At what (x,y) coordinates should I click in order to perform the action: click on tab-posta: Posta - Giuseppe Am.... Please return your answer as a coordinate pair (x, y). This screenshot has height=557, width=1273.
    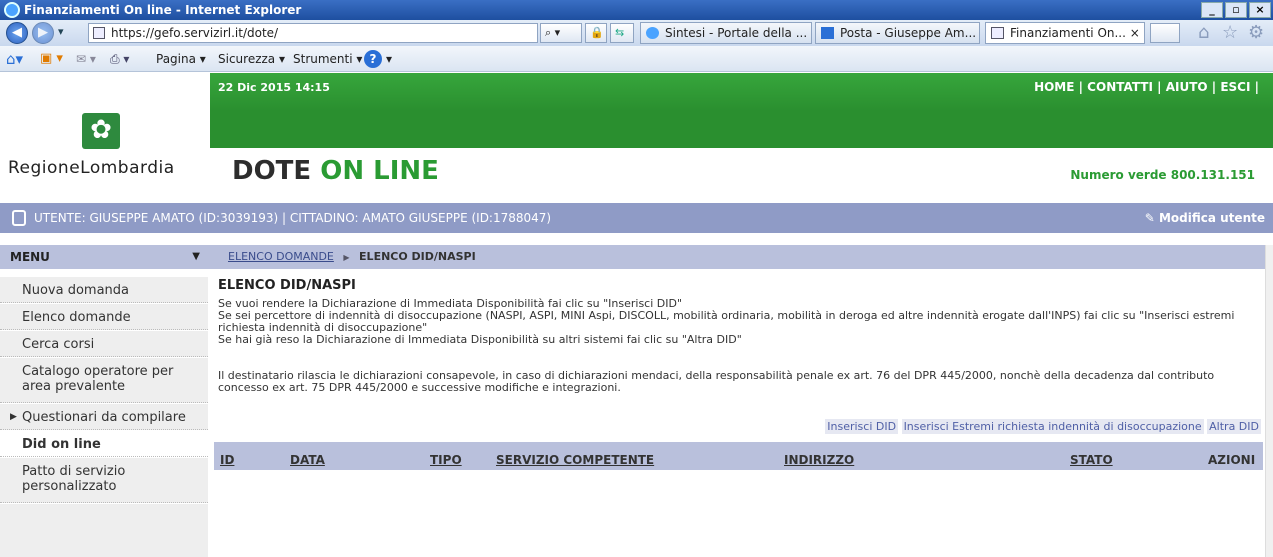
    Looking at the image, I should click on (897, 33).